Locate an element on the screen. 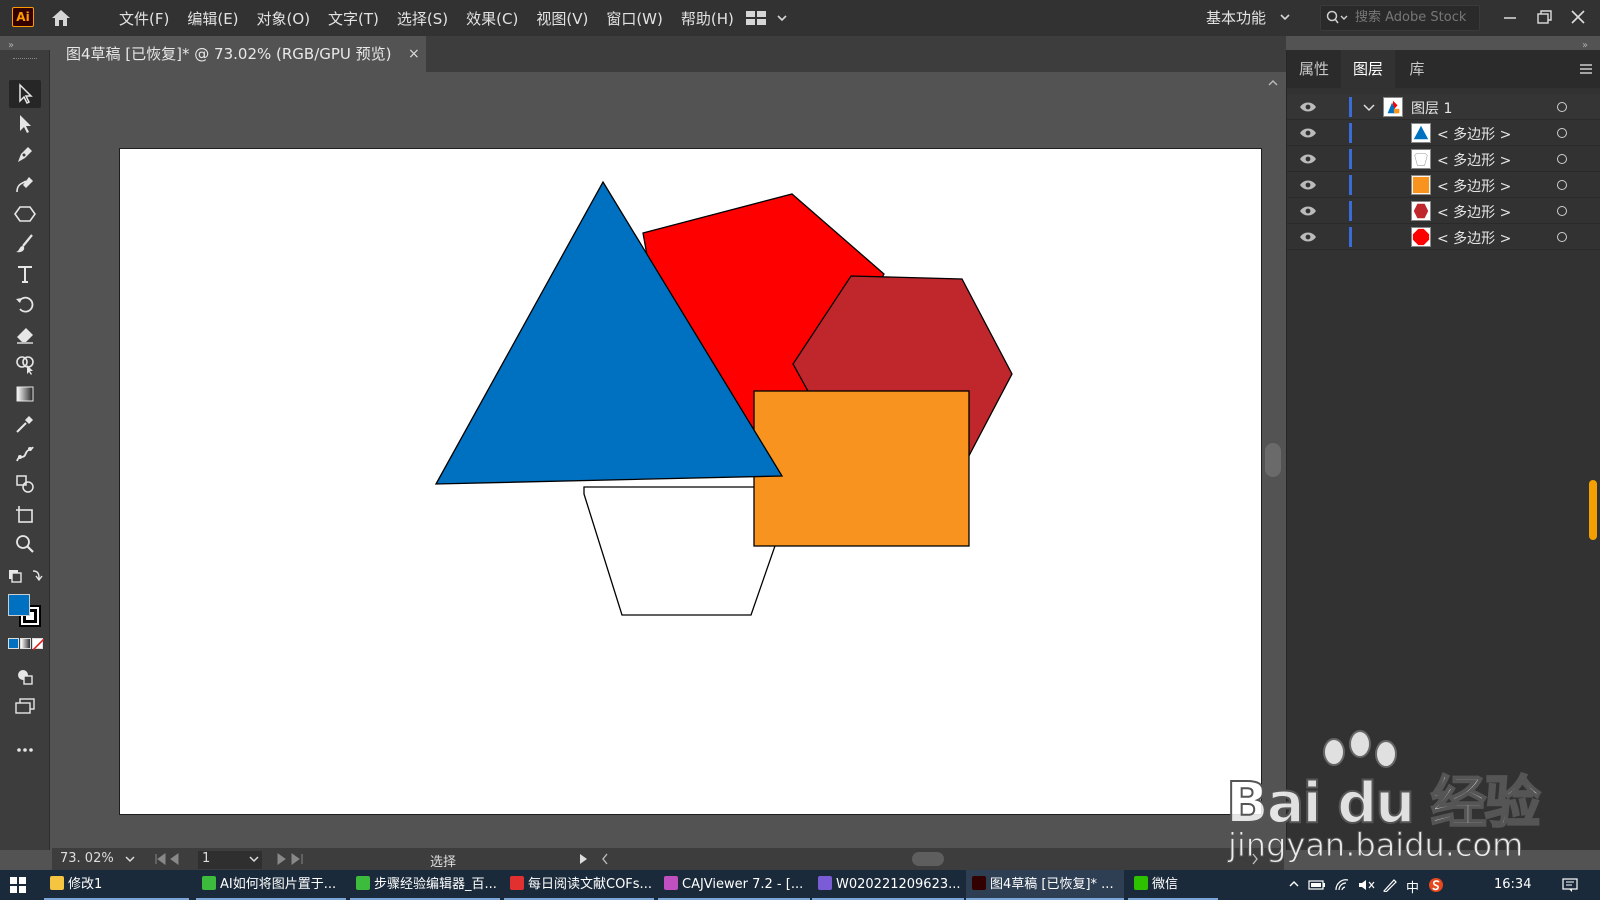 The width and height of the screenshot is (1600, 900). gradient-mode-icon is located at coordinates (25, 643).